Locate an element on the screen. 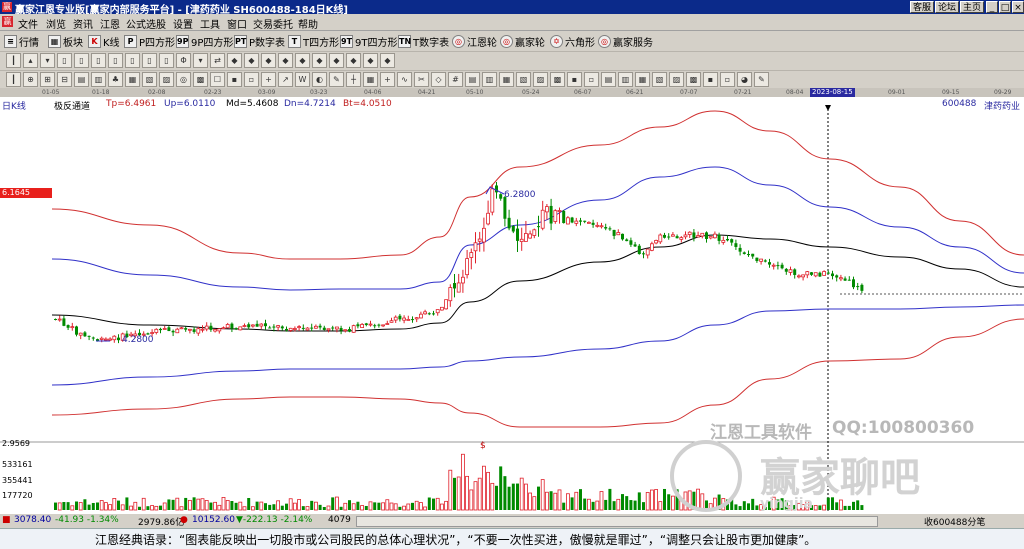  tb3-button-22: + is located at coordinates (387, 79).